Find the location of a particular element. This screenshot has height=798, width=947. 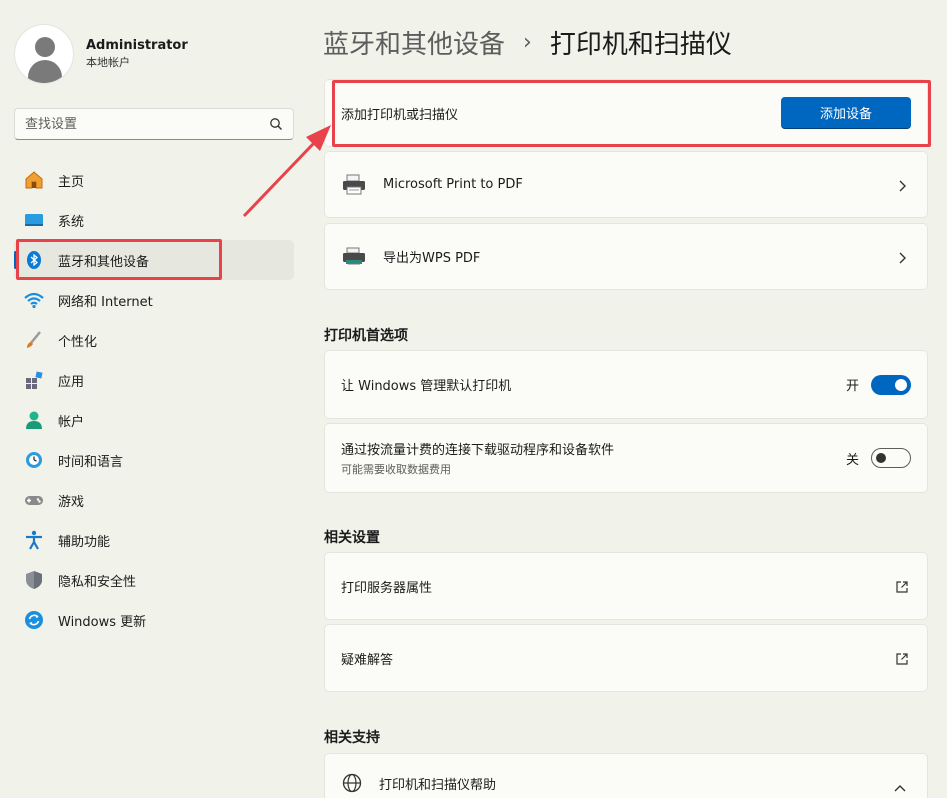

sidebar-item-label: 个性化 is located at coordinates (78, 342).